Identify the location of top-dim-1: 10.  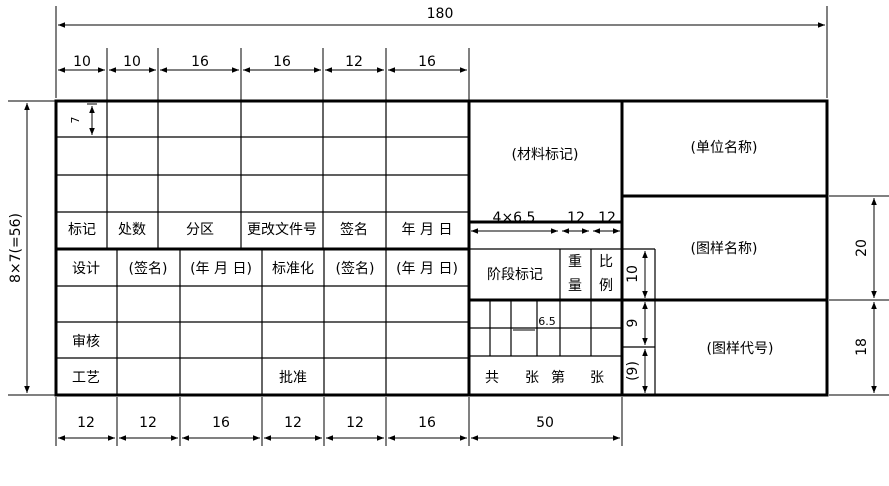
(82, 62).